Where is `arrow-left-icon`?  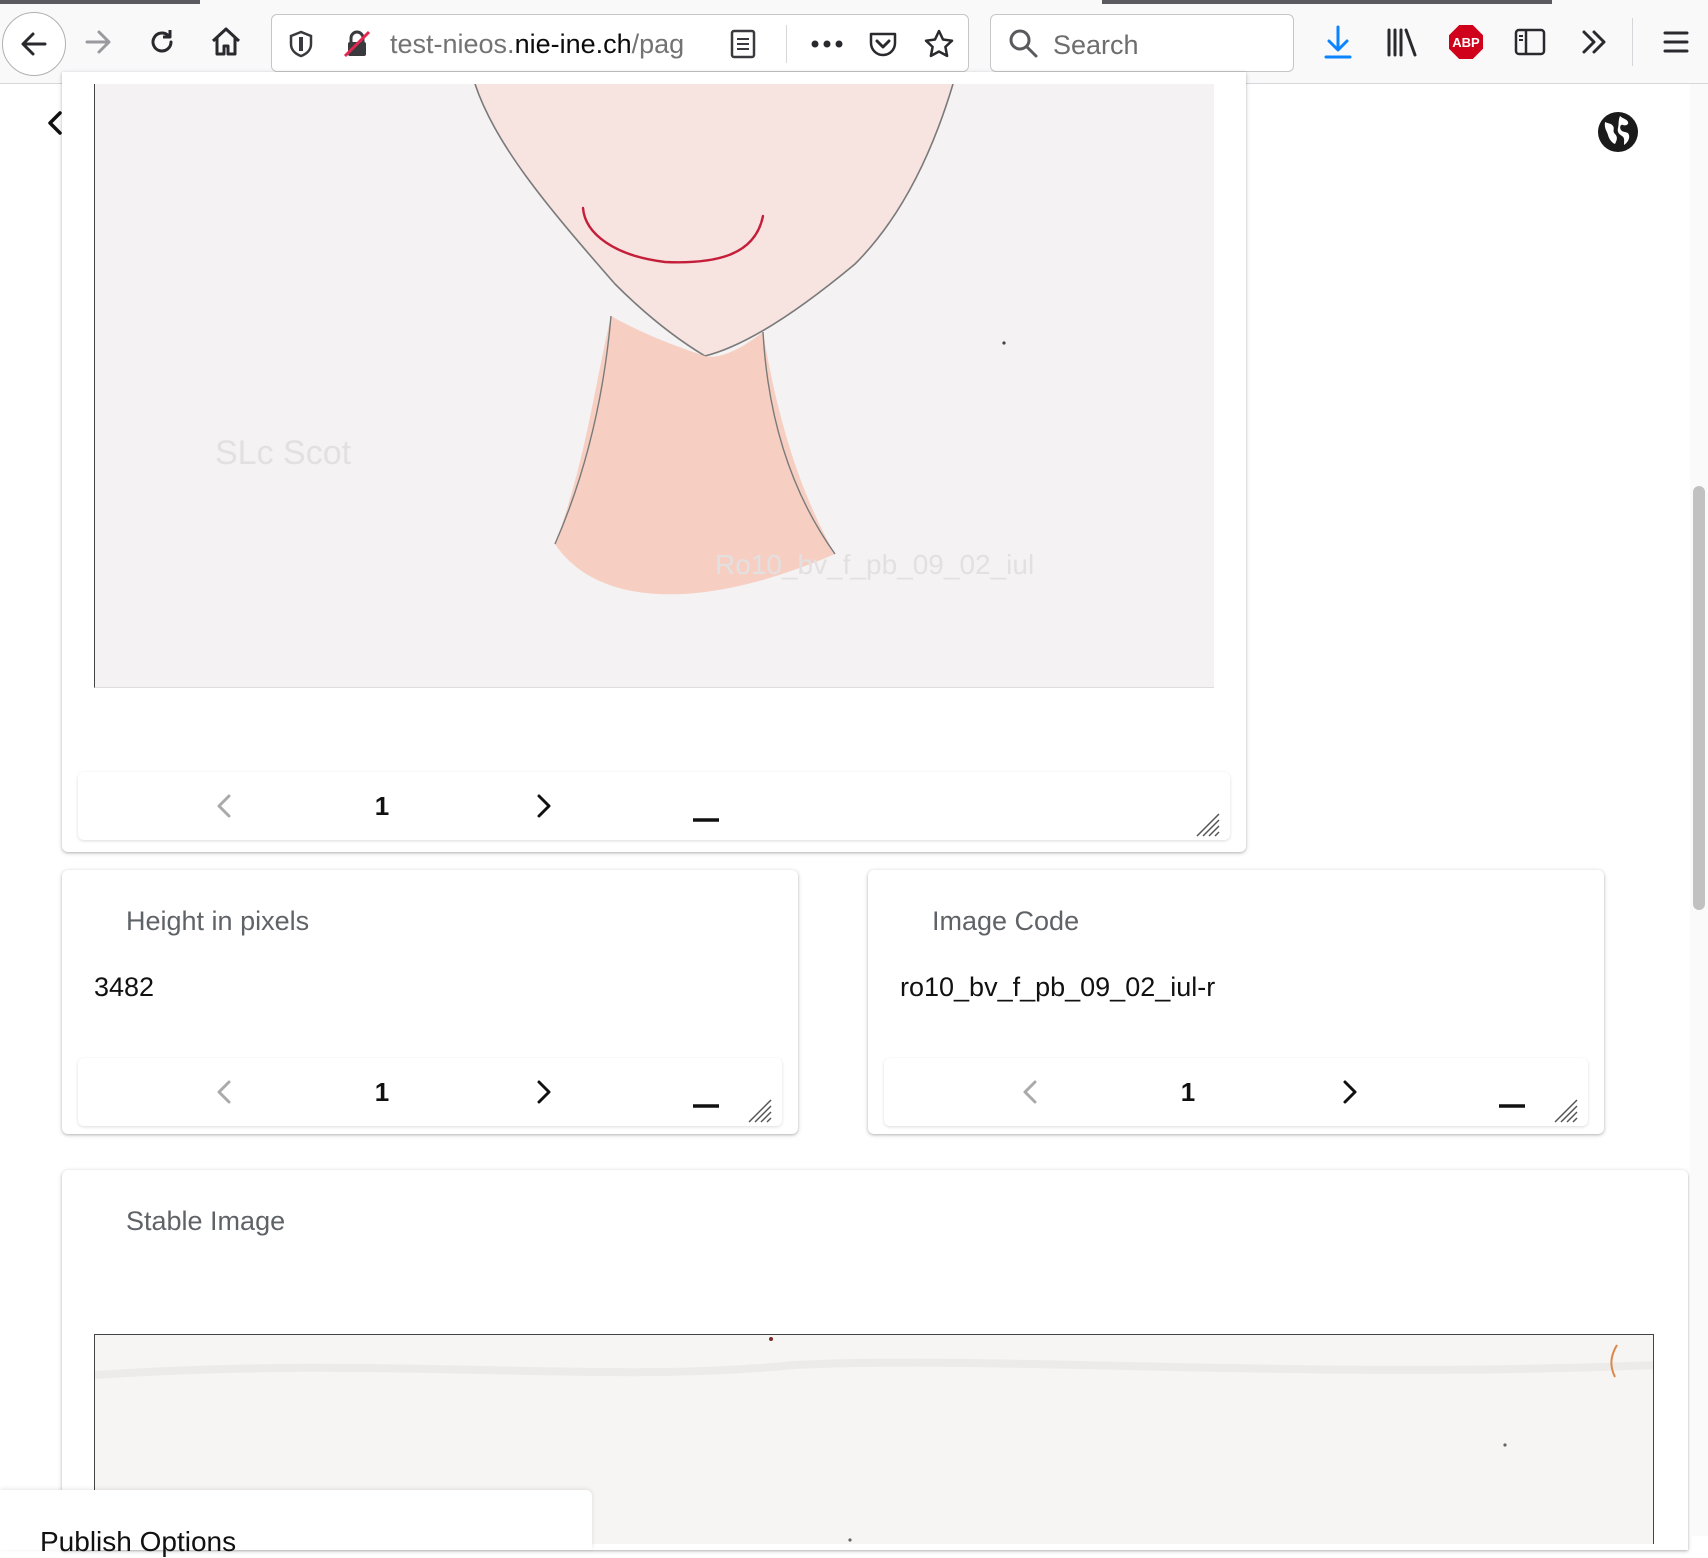 arrow-left-icon is located at coordinates (34, 44).